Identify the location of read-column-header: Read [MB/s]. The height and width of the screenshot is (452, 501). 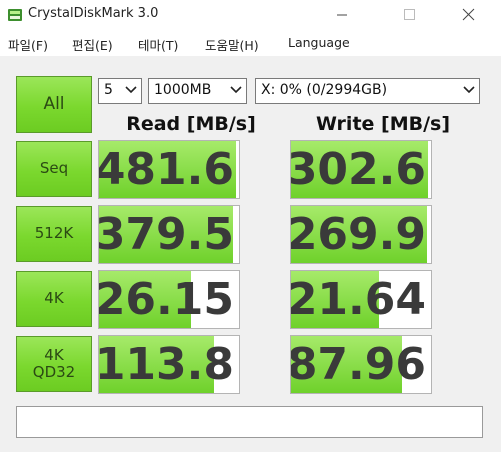
(191, 124).